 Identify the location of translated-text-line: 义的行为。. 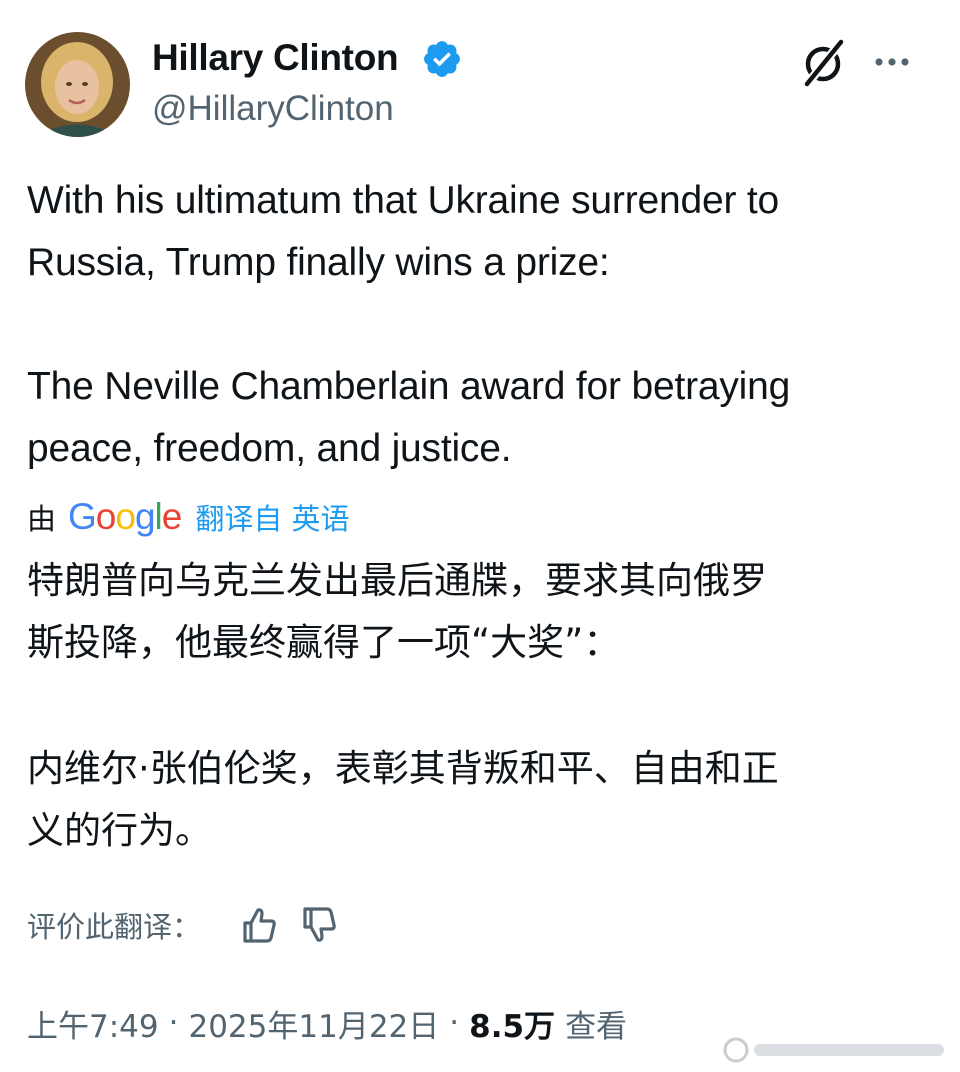
(119, 830).